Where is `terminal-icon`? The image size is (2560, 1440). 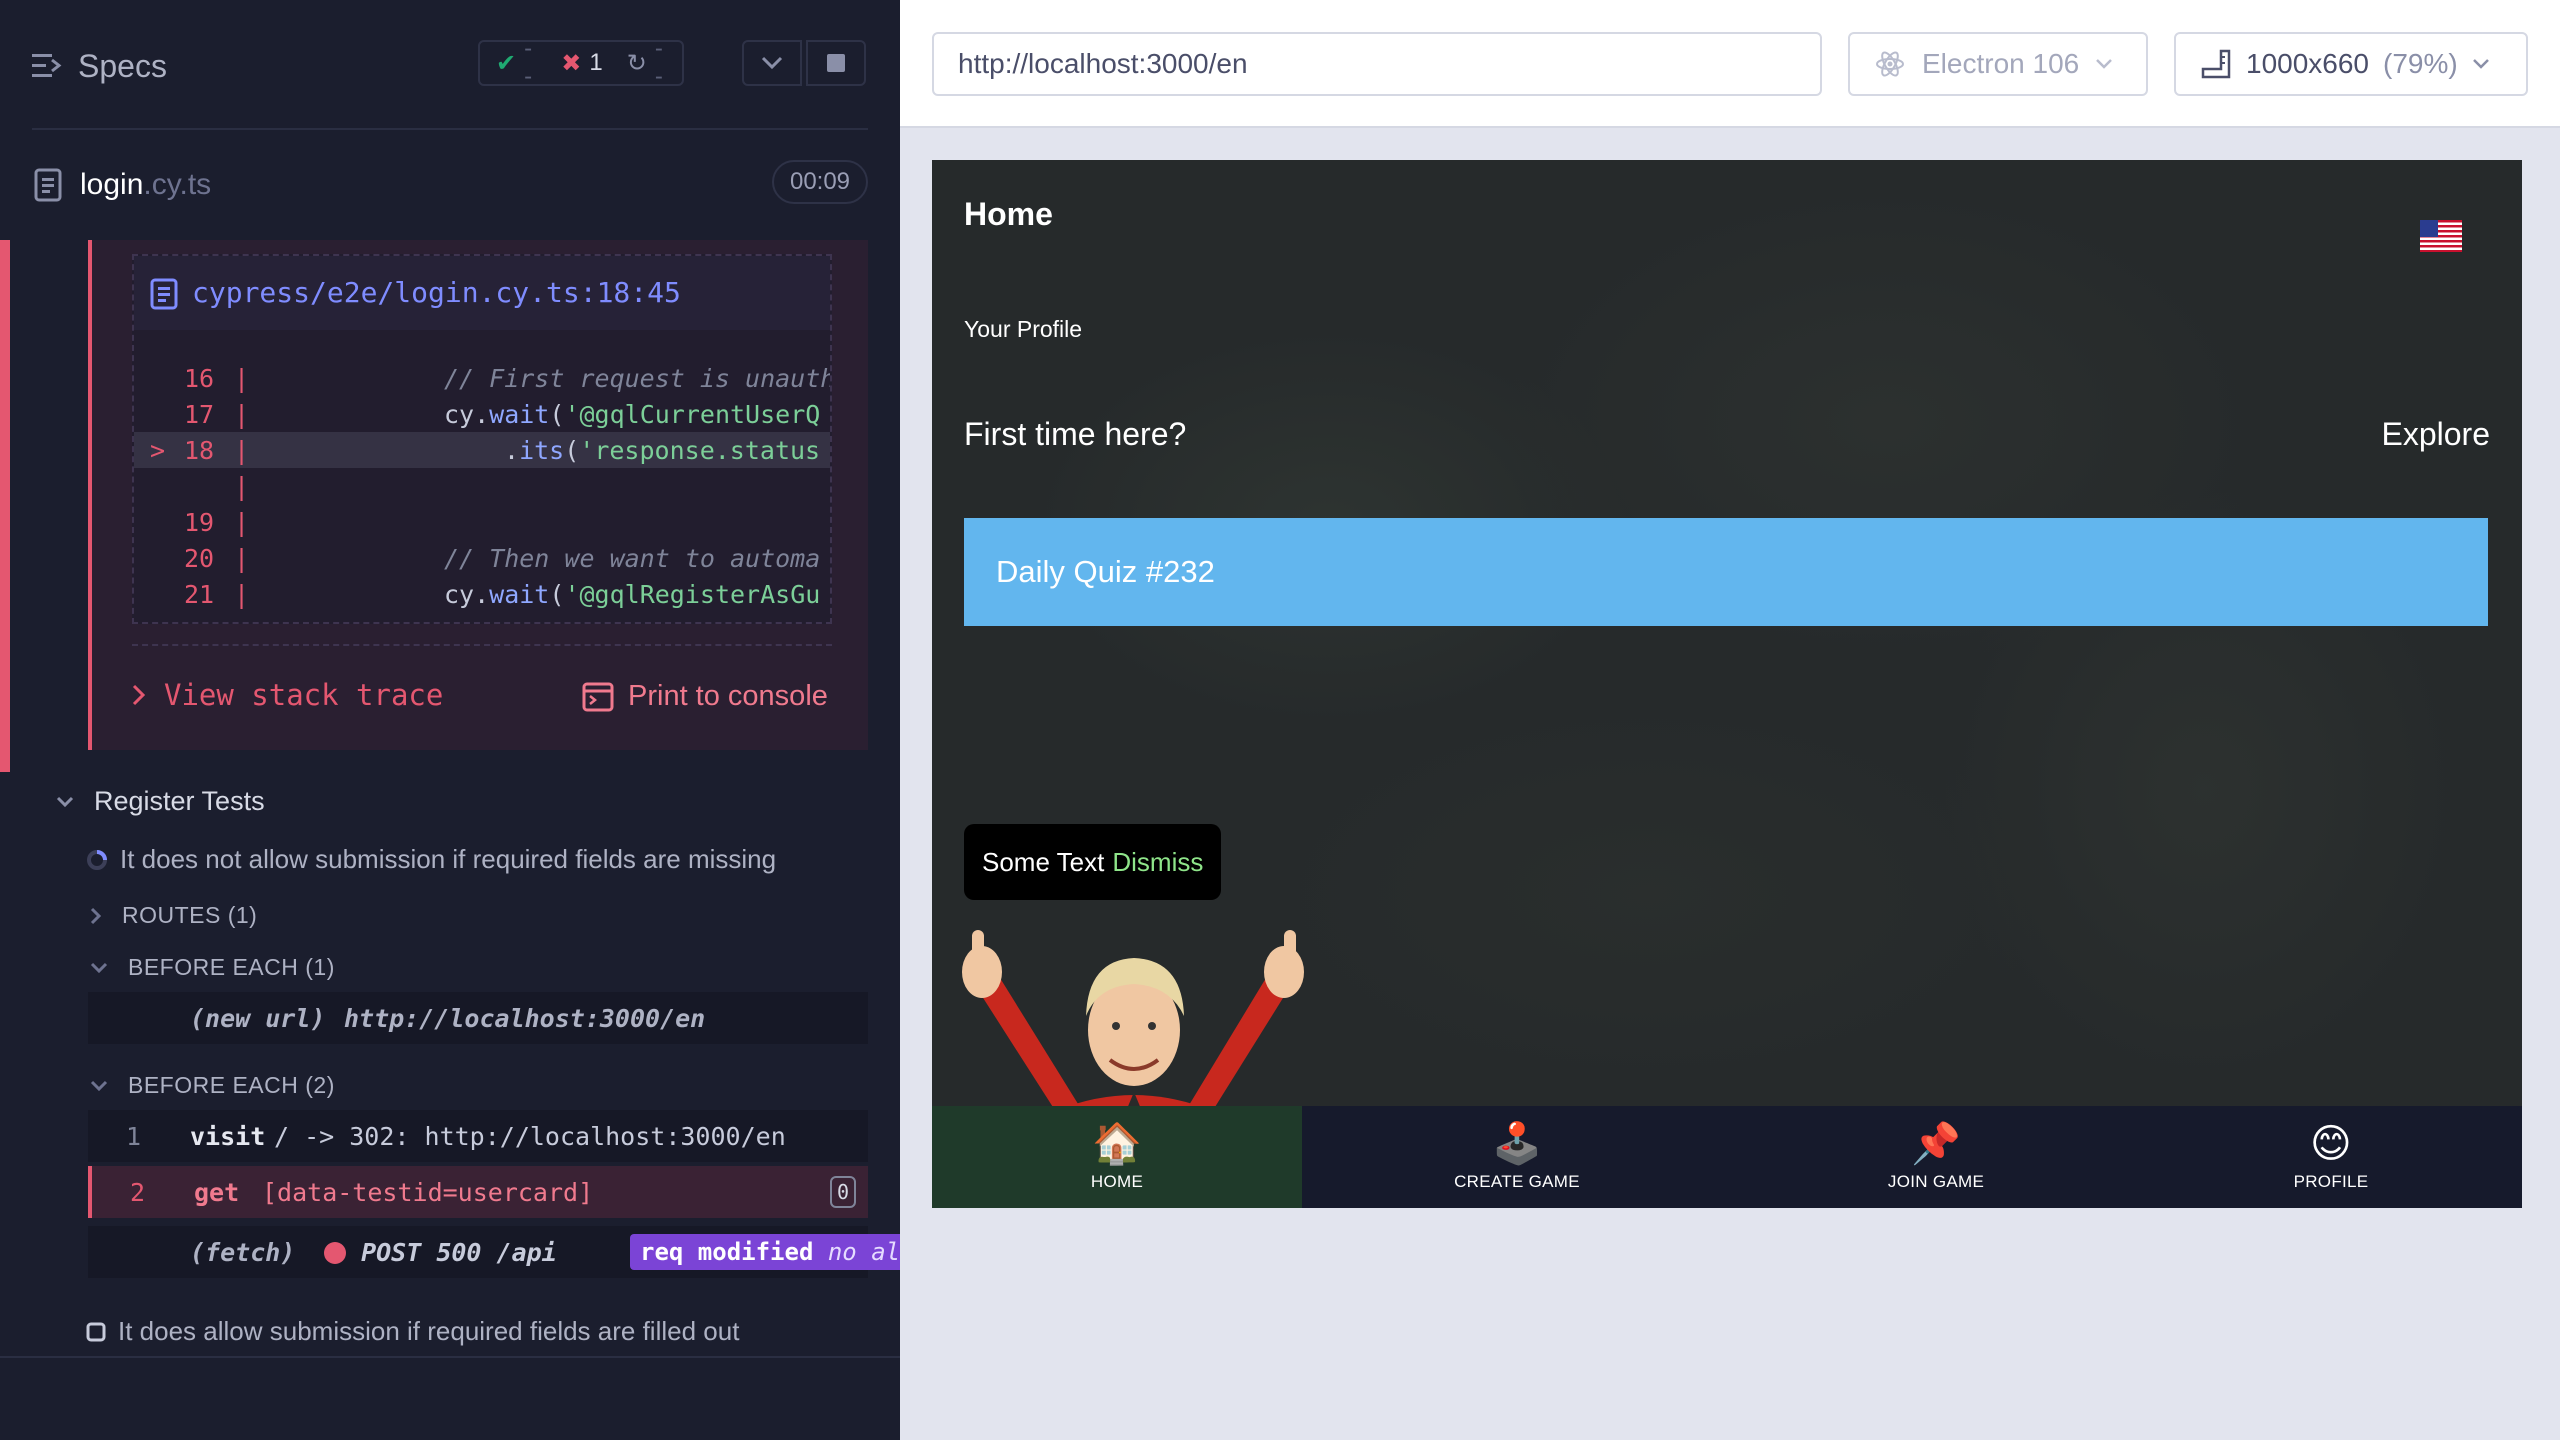
terminal-icon is located at coordinates (598, 696).